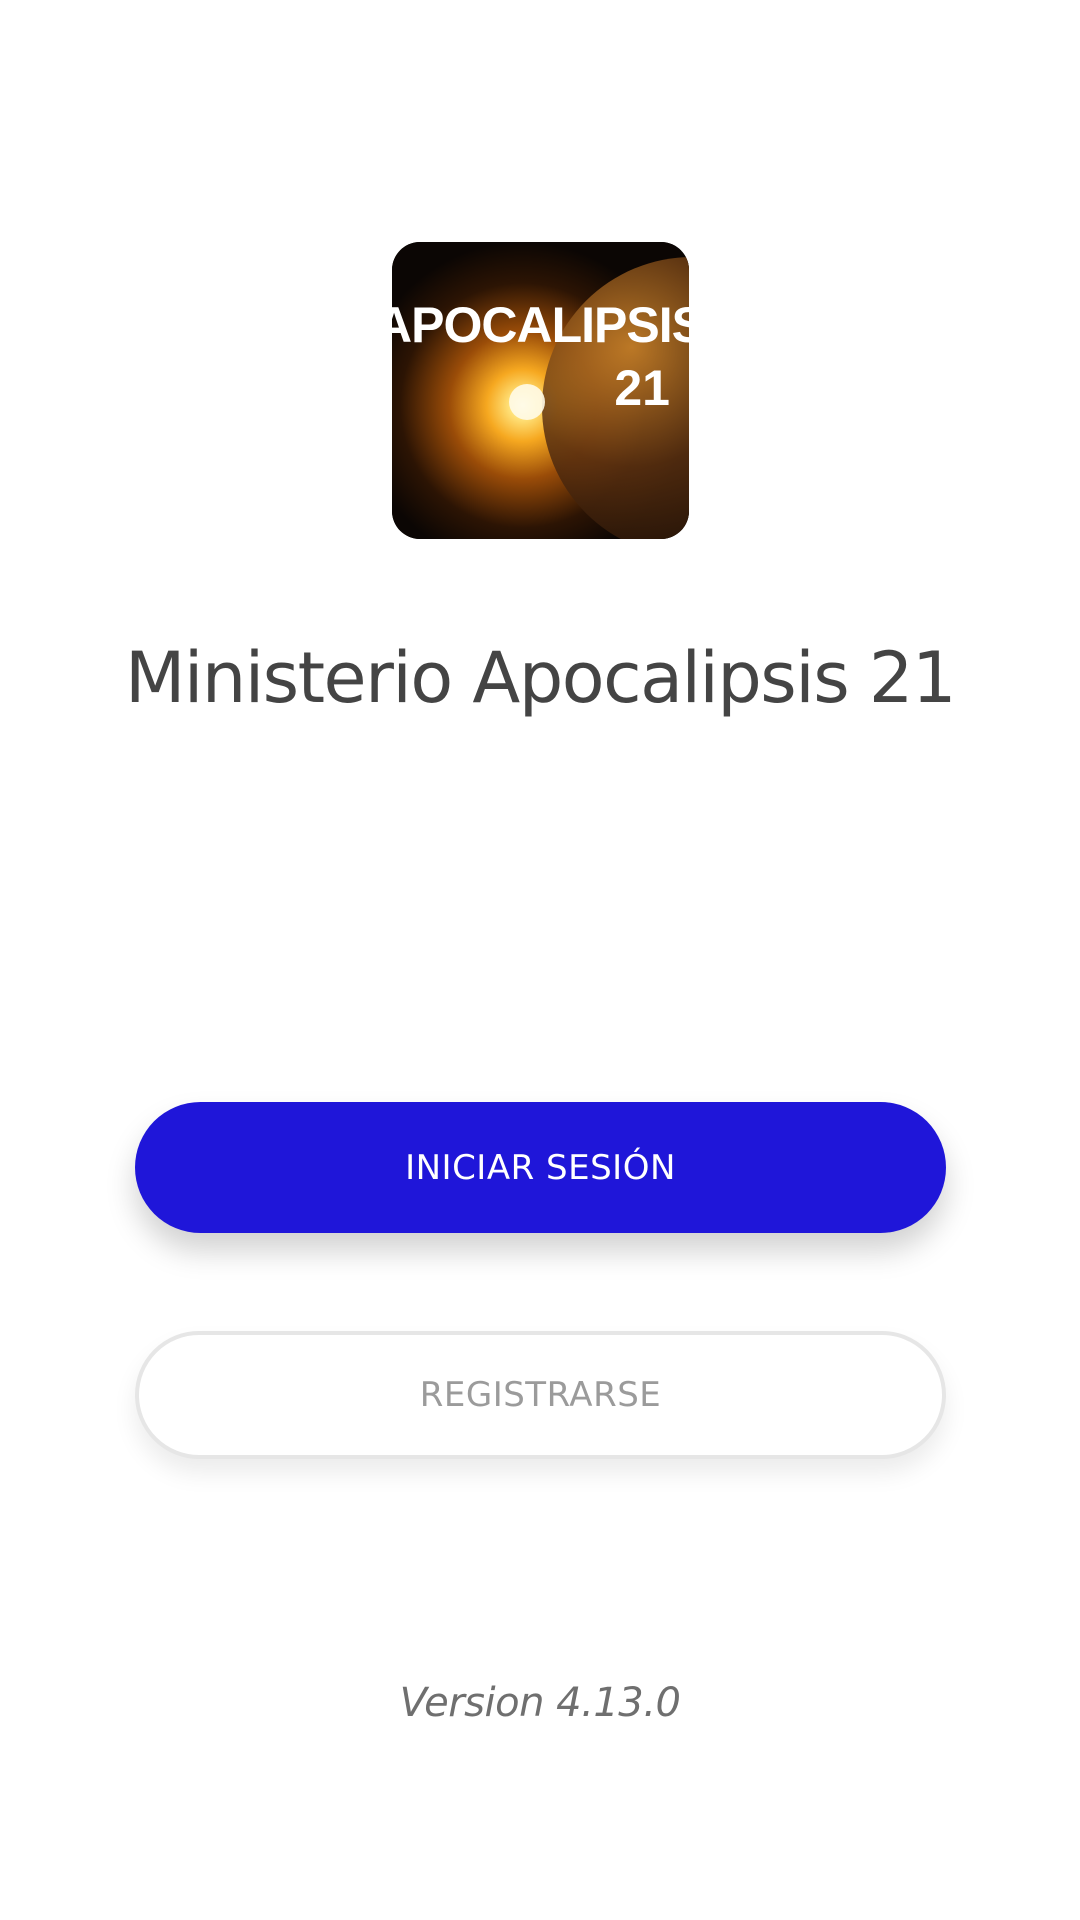 The image size is (1080, 1920). Describe the element at coordinates (540, 1703) in the screenshot. I see `version-label: Version 4.13.0` at that location.